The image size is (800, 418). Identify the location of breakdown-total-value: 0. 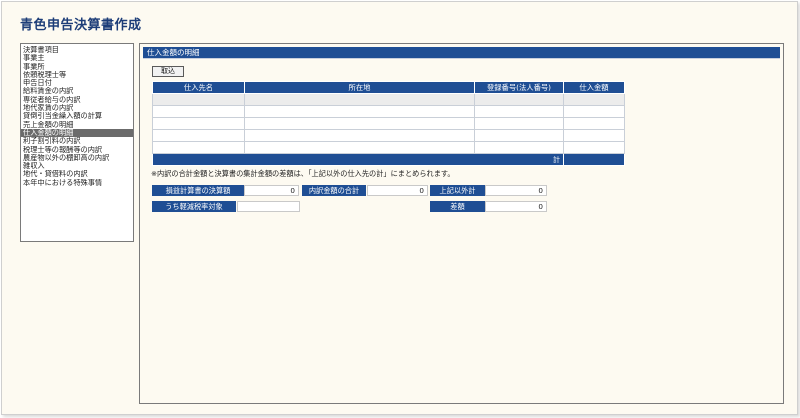
(397, 190).